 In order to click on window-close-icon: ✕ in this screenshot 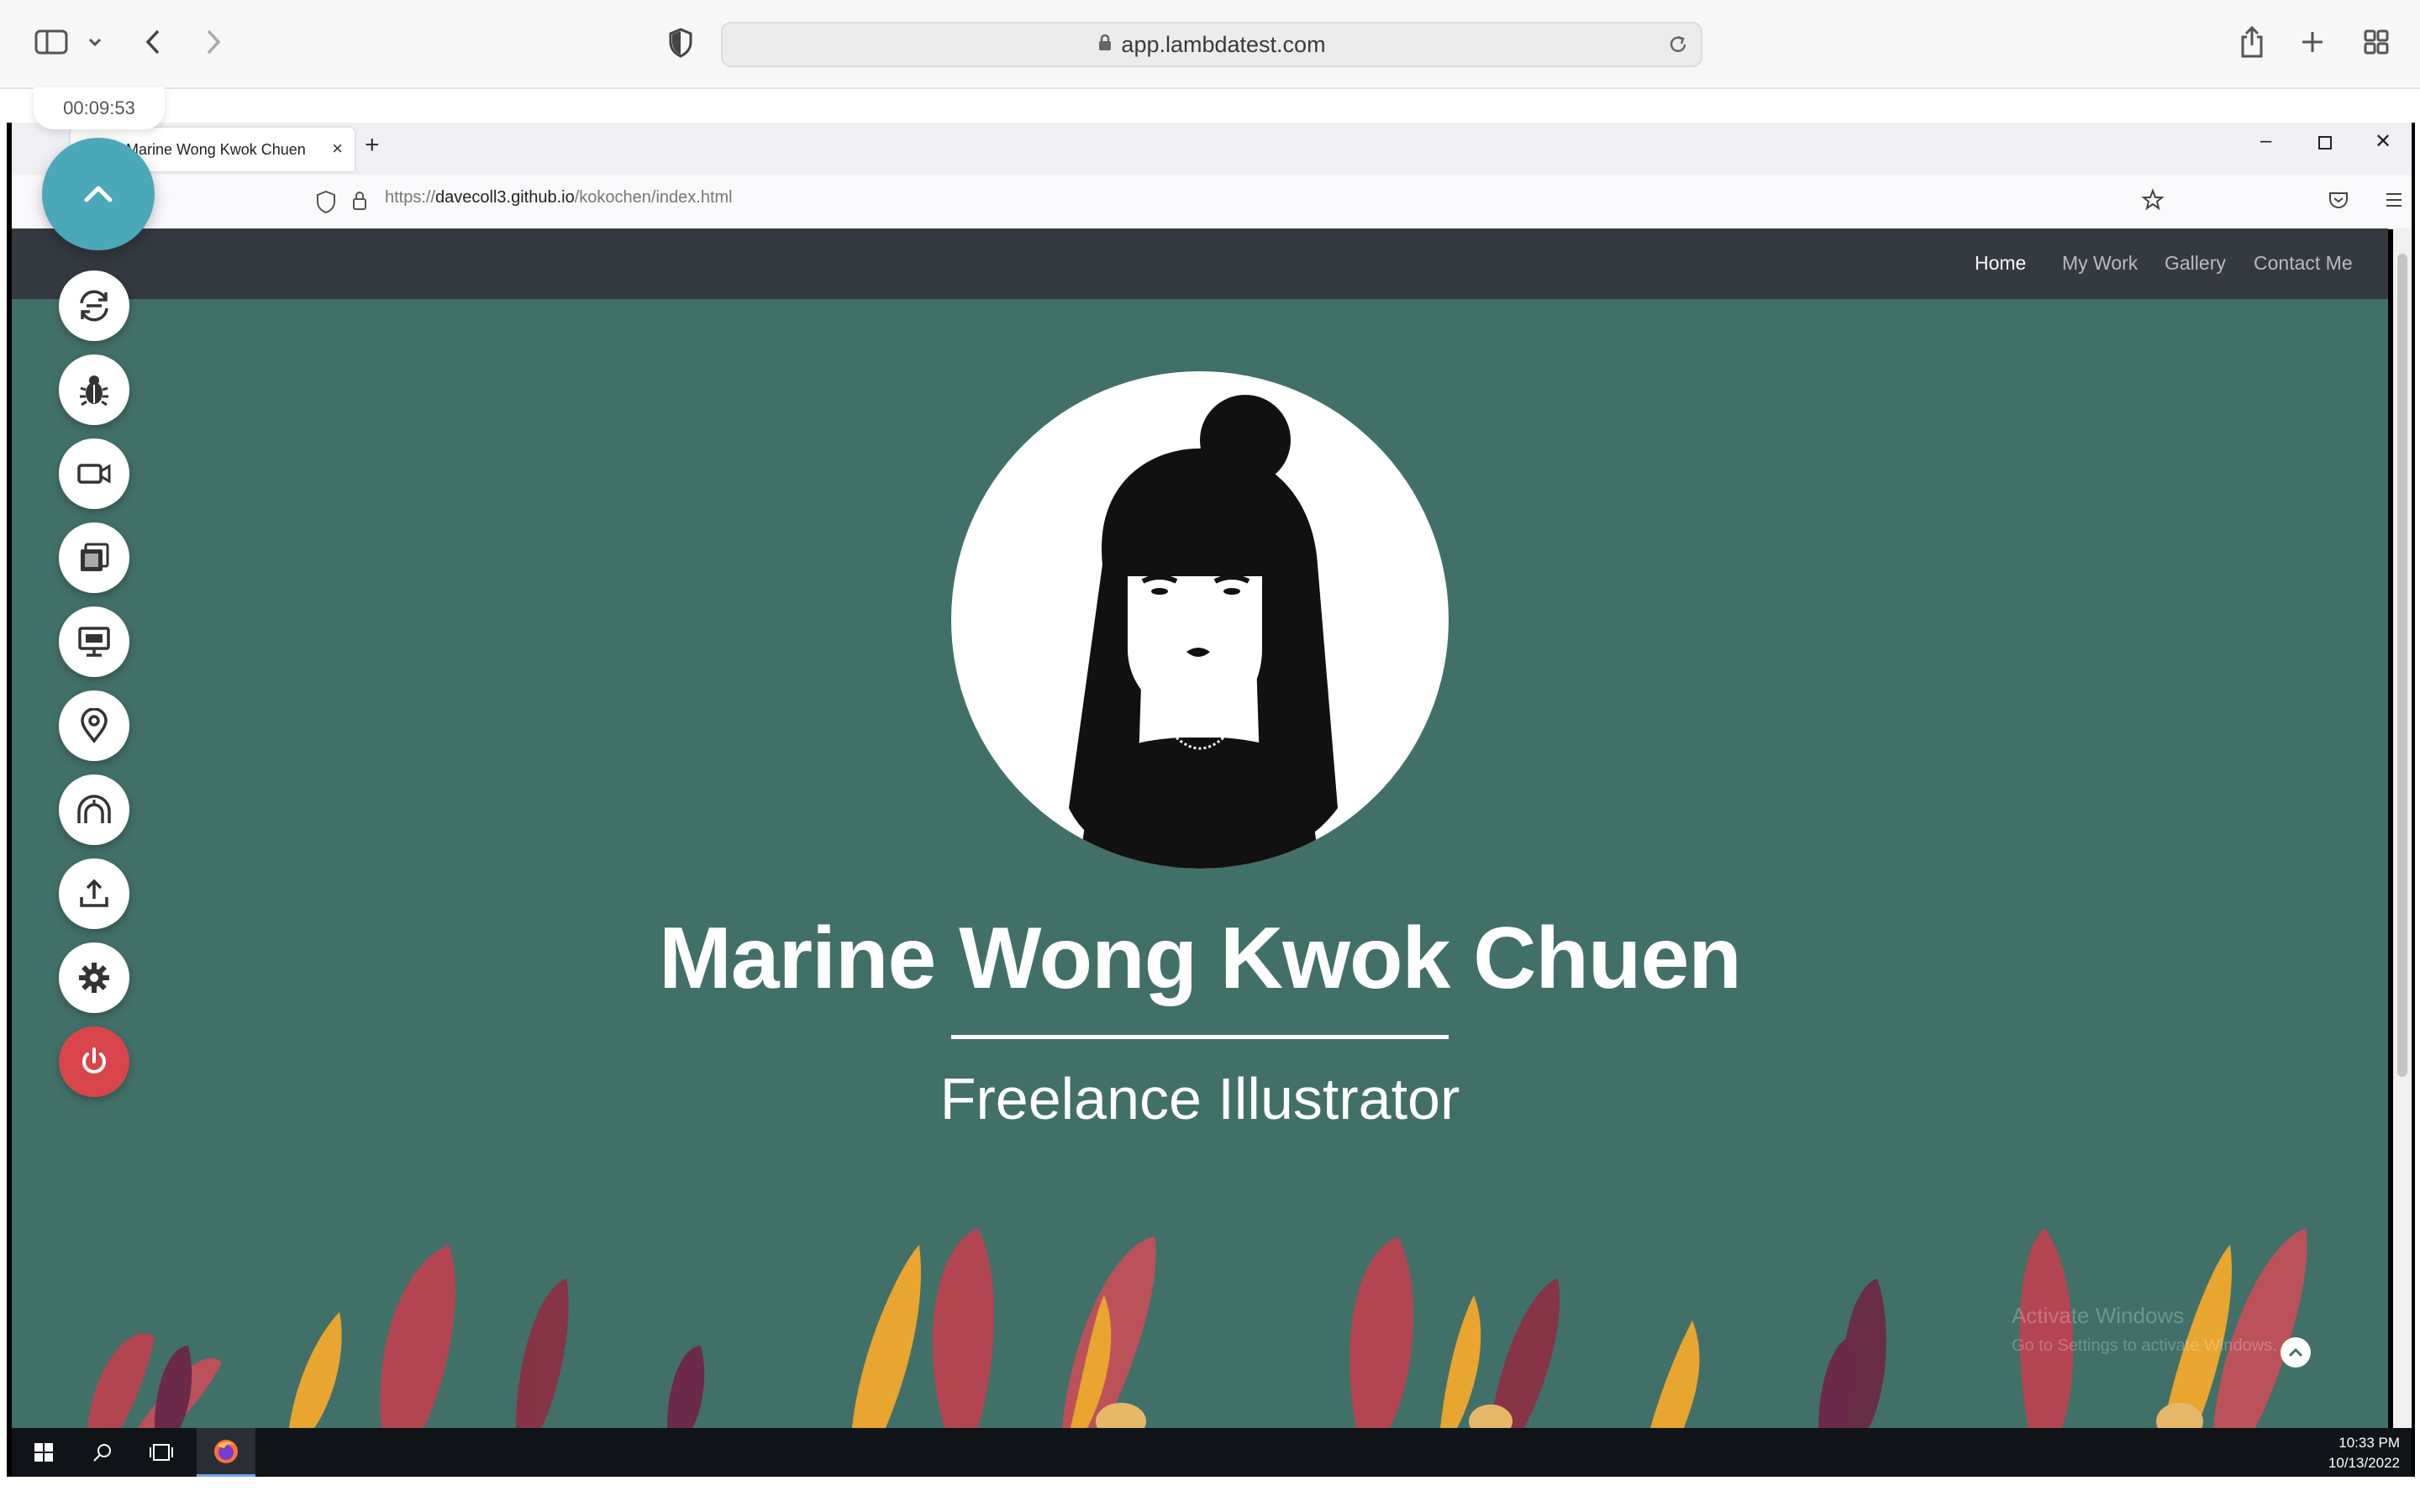, I will do `click(2383, 141)`.